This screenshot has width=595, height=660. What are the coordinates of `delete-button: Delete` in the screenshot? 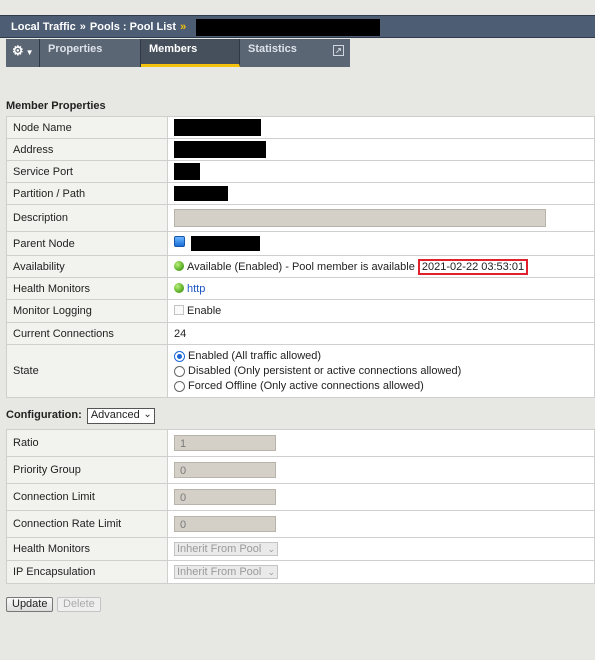 It's located at (79, 604).